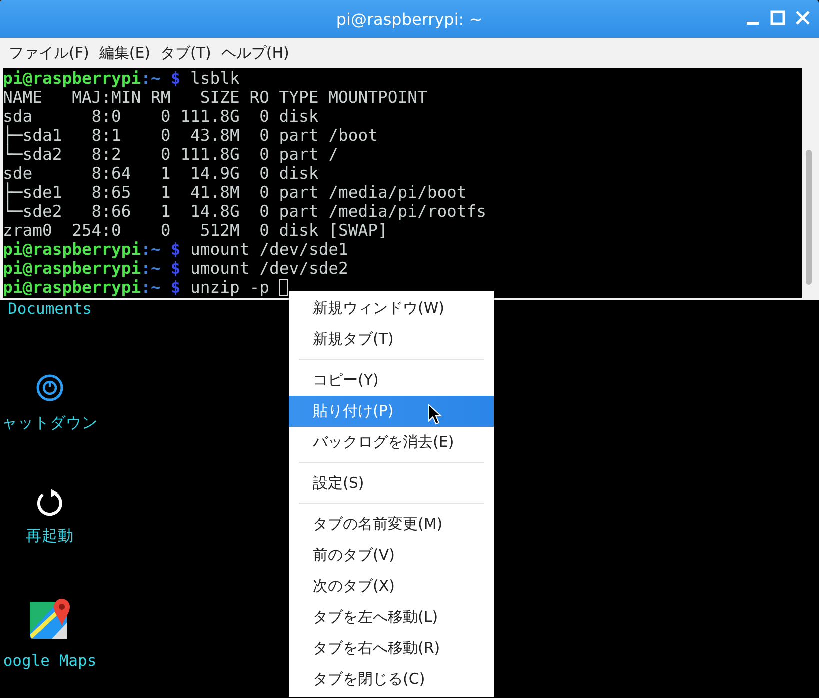  Describe the element at coordinates (215, 78) in the screenshot. I see `command-text: lsblk` at that location.